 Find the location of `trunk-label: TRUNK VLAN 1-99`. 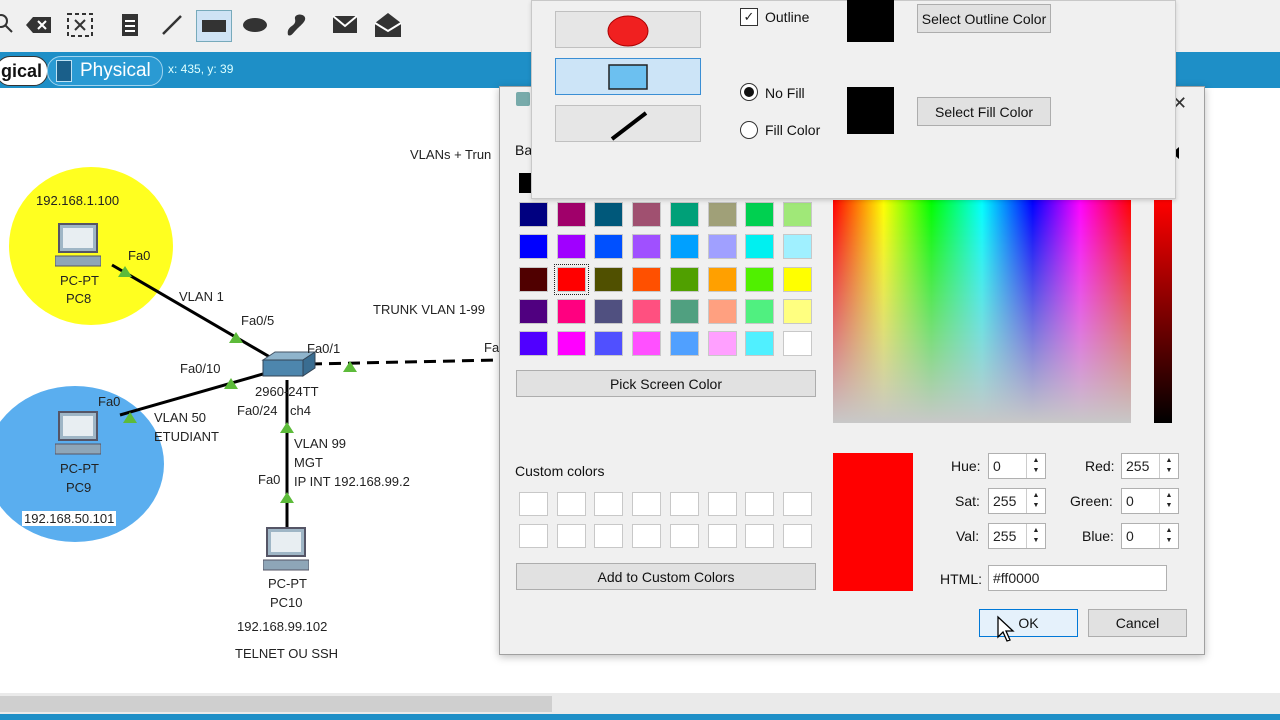

trunk-label: TRUNK VLAN 1-99 is located at coordinates (429, 309).